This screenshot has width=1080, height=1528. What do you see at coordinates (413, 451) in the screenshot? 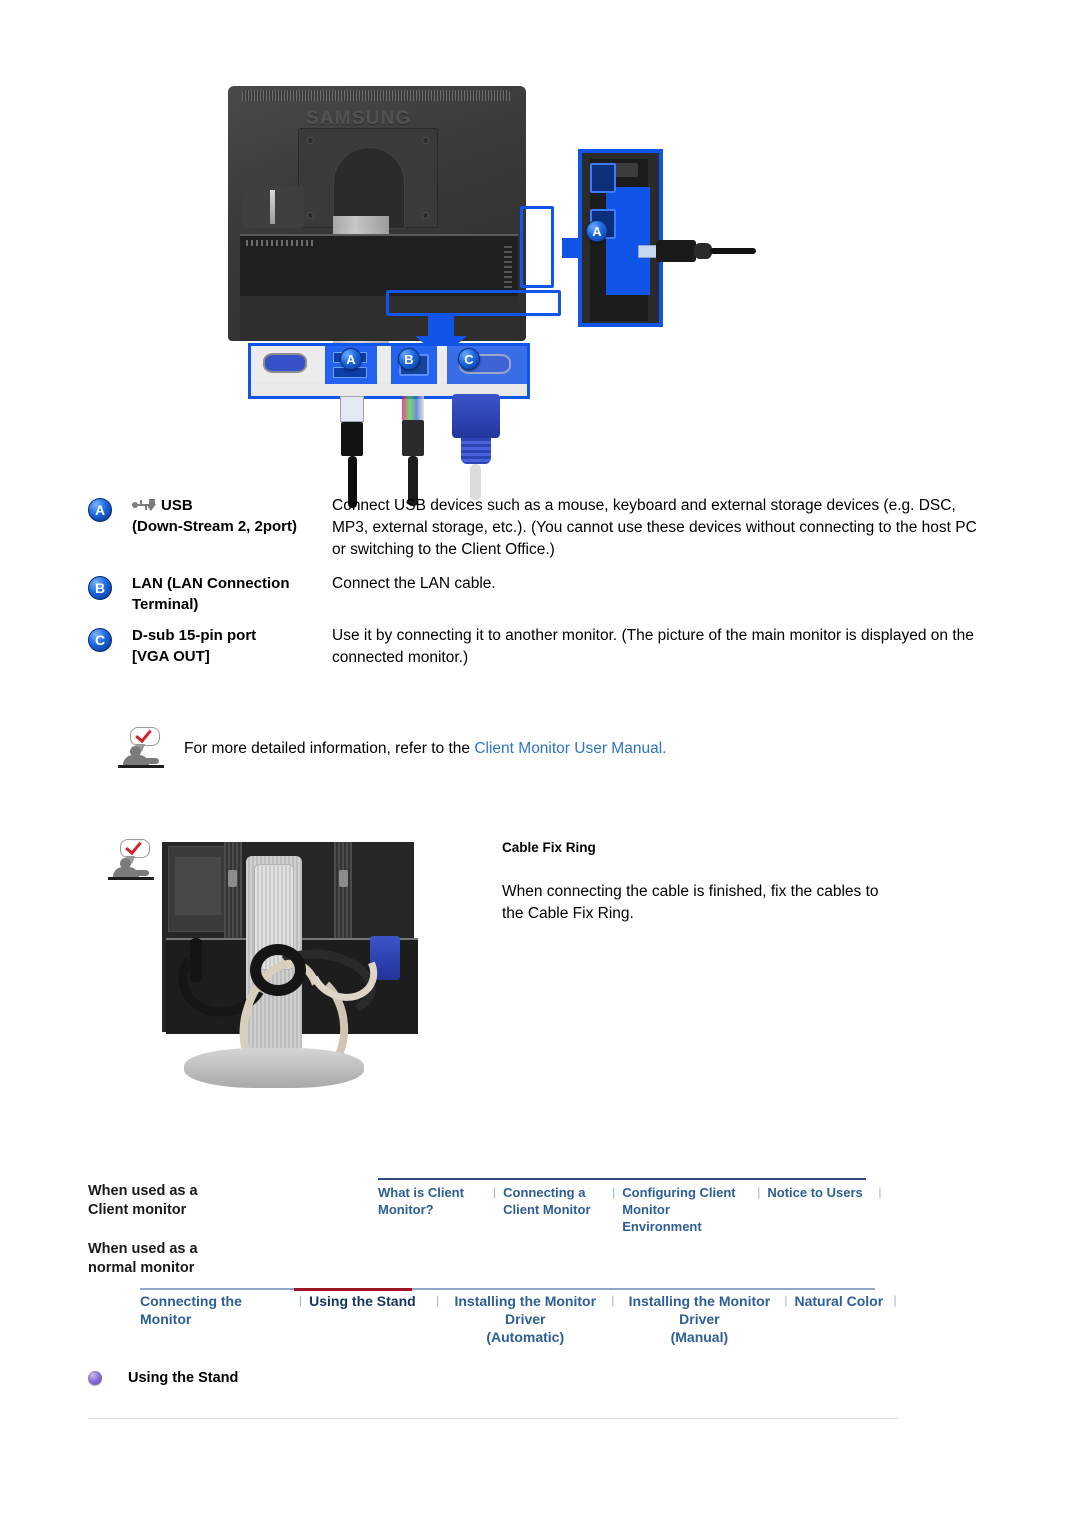
I see `lan-cable-illustration` at bounding box center [413, 451].